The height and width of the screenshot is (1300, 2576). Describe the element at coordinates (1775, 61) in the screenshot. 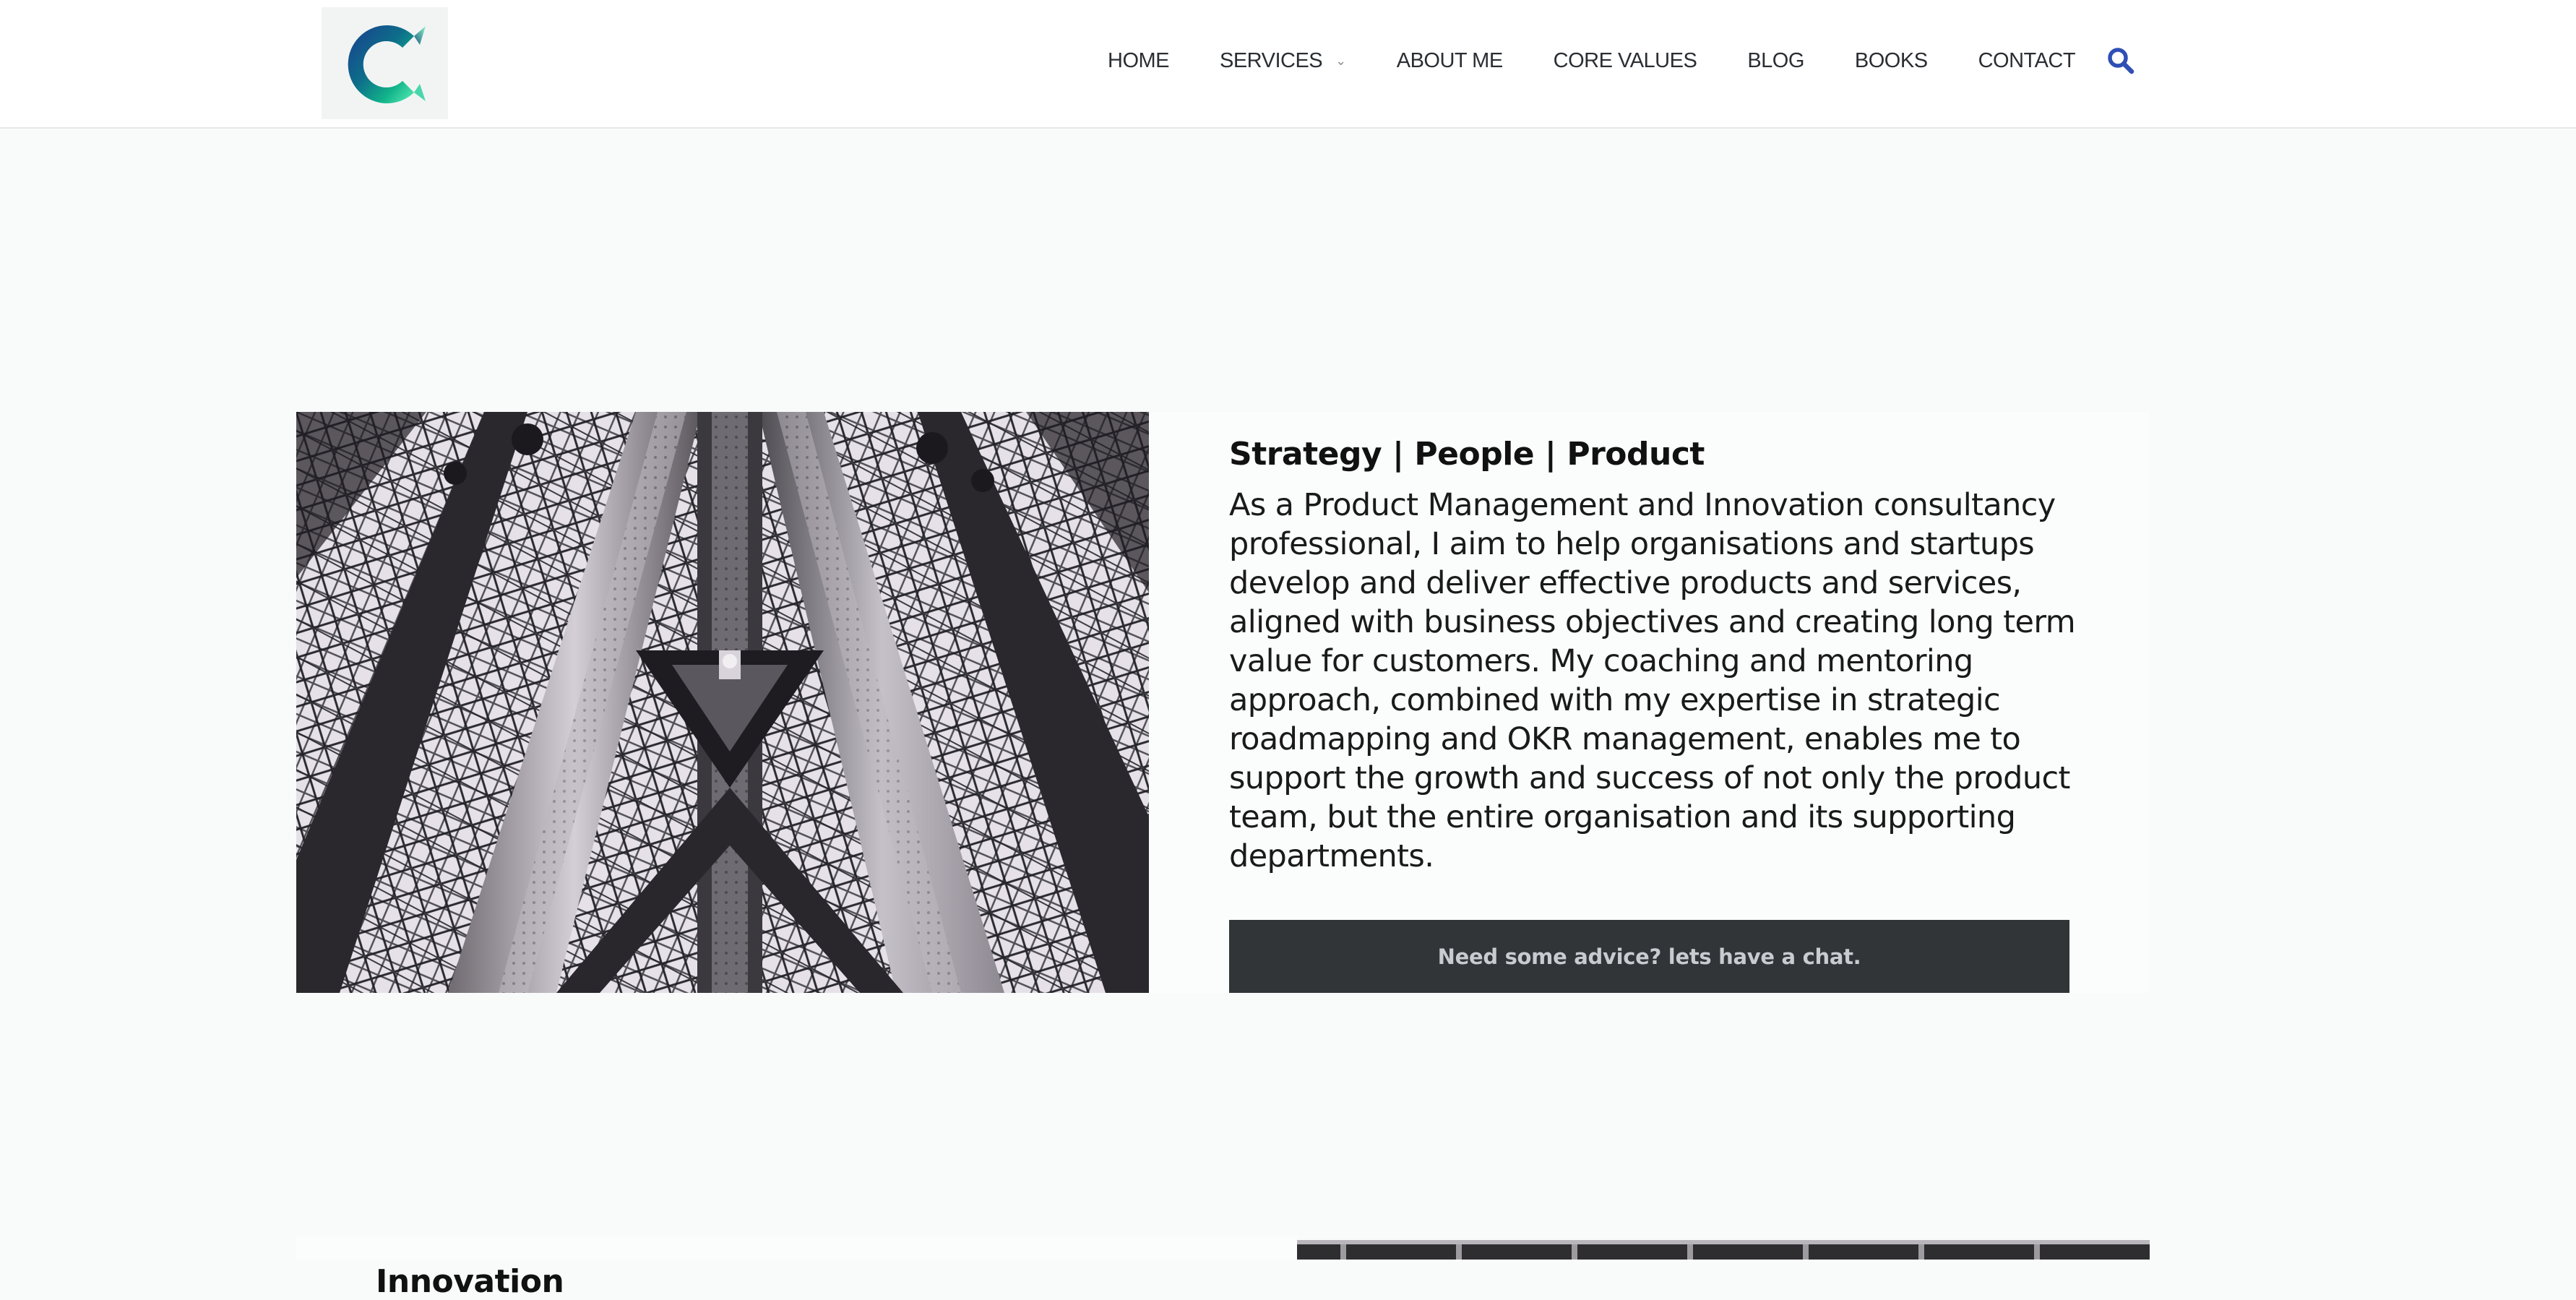

I see `nav-blog: BLOG` at that location.